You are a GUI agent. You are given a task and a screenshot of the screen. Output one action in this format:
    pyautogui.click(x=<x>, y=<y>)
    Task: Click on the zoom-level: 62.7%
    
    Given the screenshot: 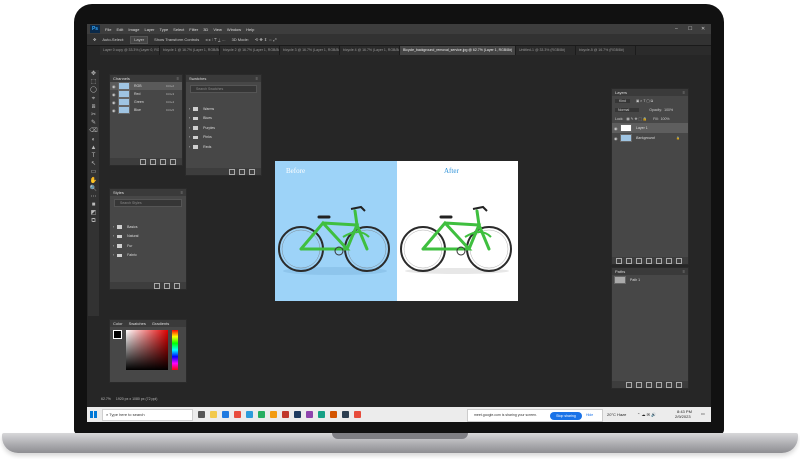 What is the action you would take?
    pyautogui.click(x=106, y=399)
    